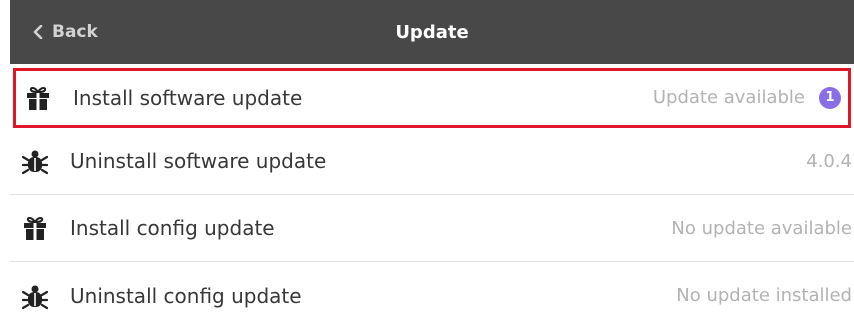 The width and height of the screenshot is (854, 330). I want to click on row-status: 4.0.4, so click(829, 161).